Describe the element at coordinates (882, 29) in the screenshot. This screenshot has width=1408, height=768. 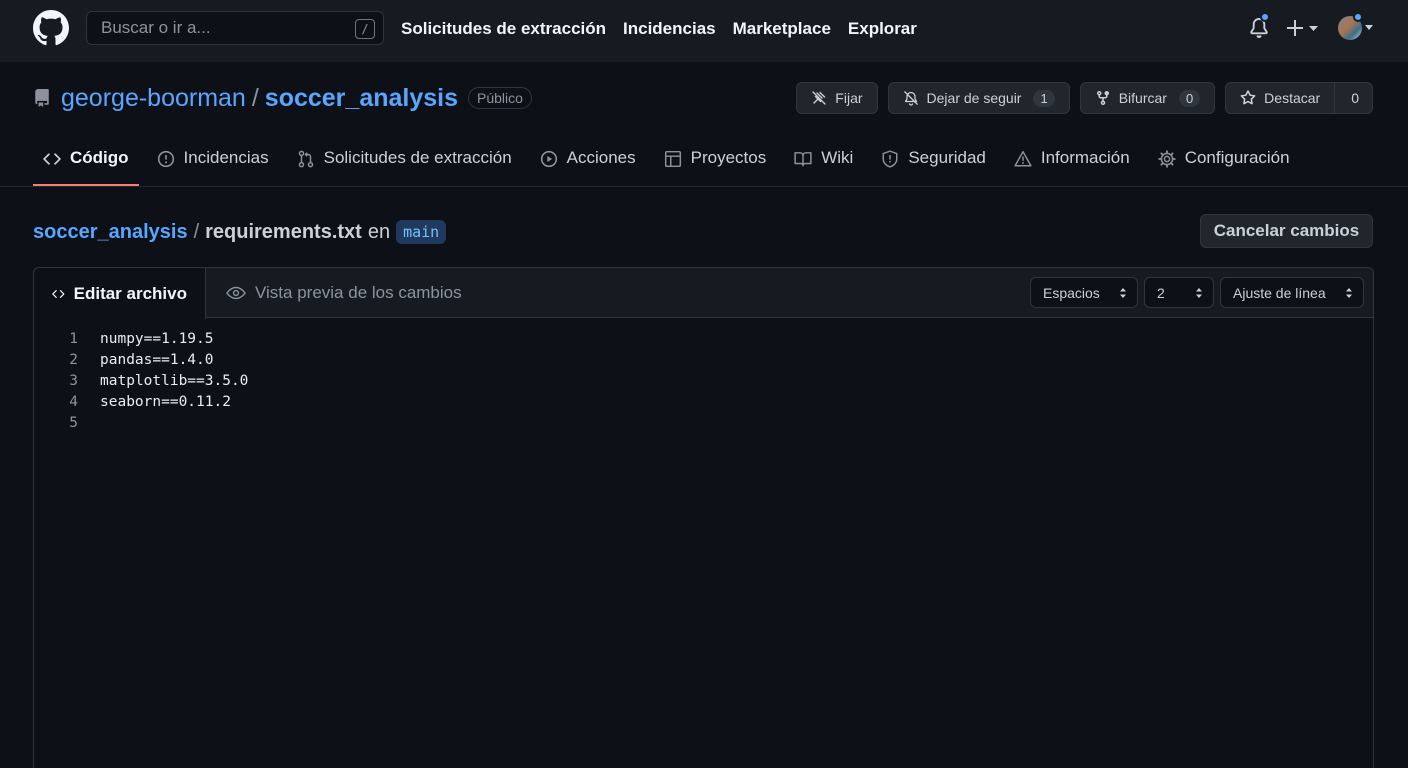
I see `nav-explore: Explorar` at that location.